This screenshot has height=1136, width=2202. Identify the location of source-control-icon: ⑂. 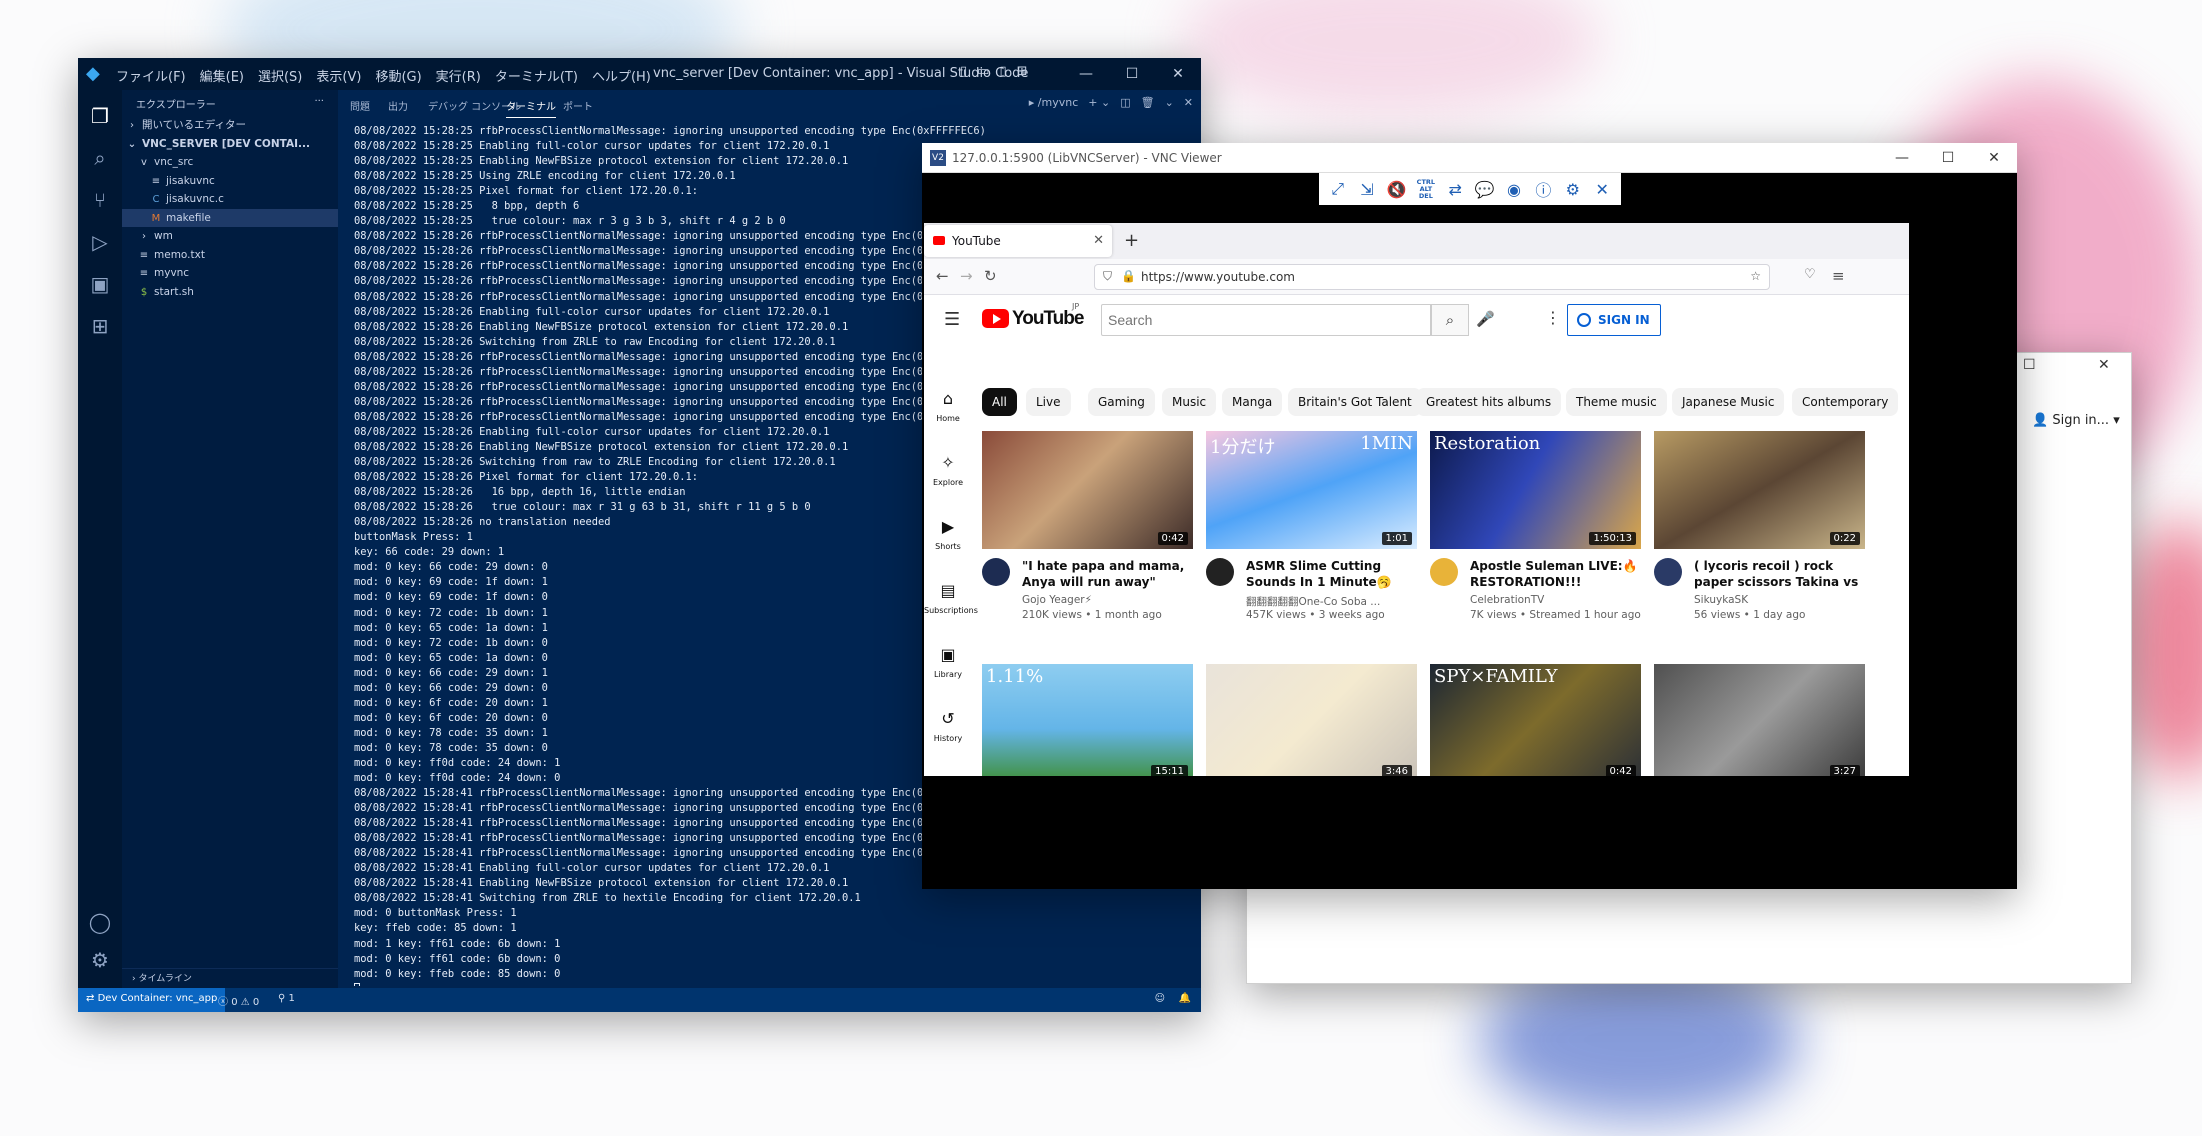
(100, 200).